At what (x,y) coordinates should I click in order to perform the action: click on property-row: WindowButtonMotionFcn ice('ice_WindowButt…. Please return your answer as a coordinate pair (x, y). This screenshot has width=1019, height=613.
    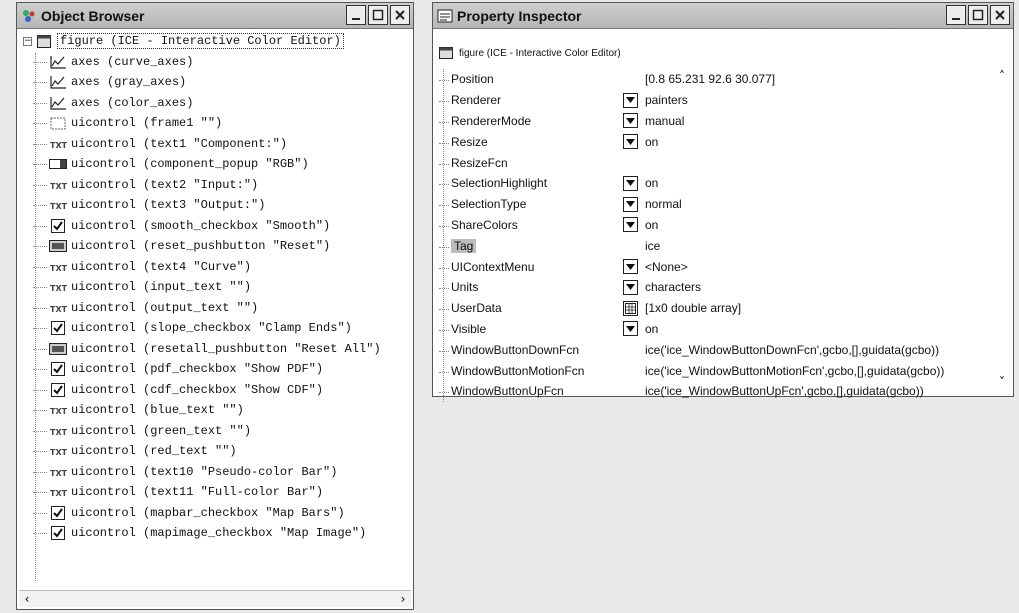
    Looking at the image, I should click on (715, 370).